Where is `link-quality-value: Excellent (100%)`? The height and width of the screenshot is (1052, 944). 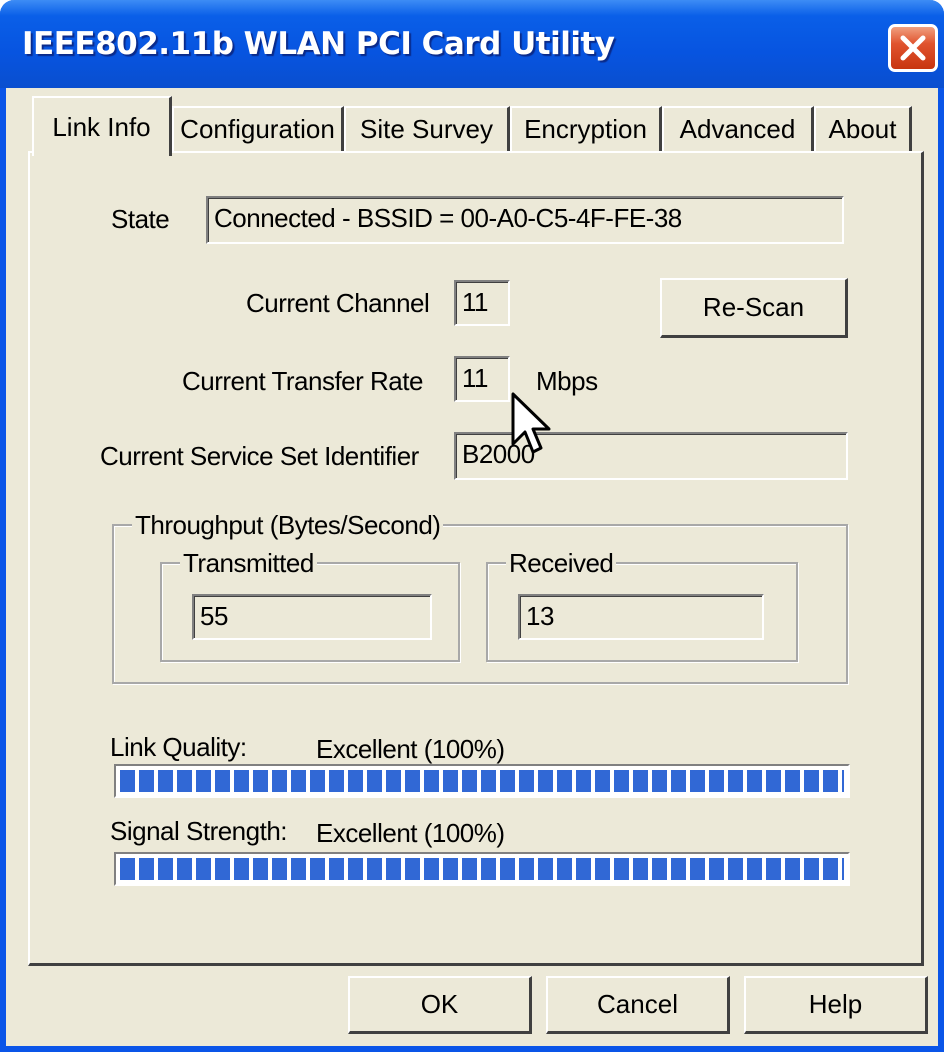 link-quality-value: Excellent (100%) is located at coordinates (410, 749).